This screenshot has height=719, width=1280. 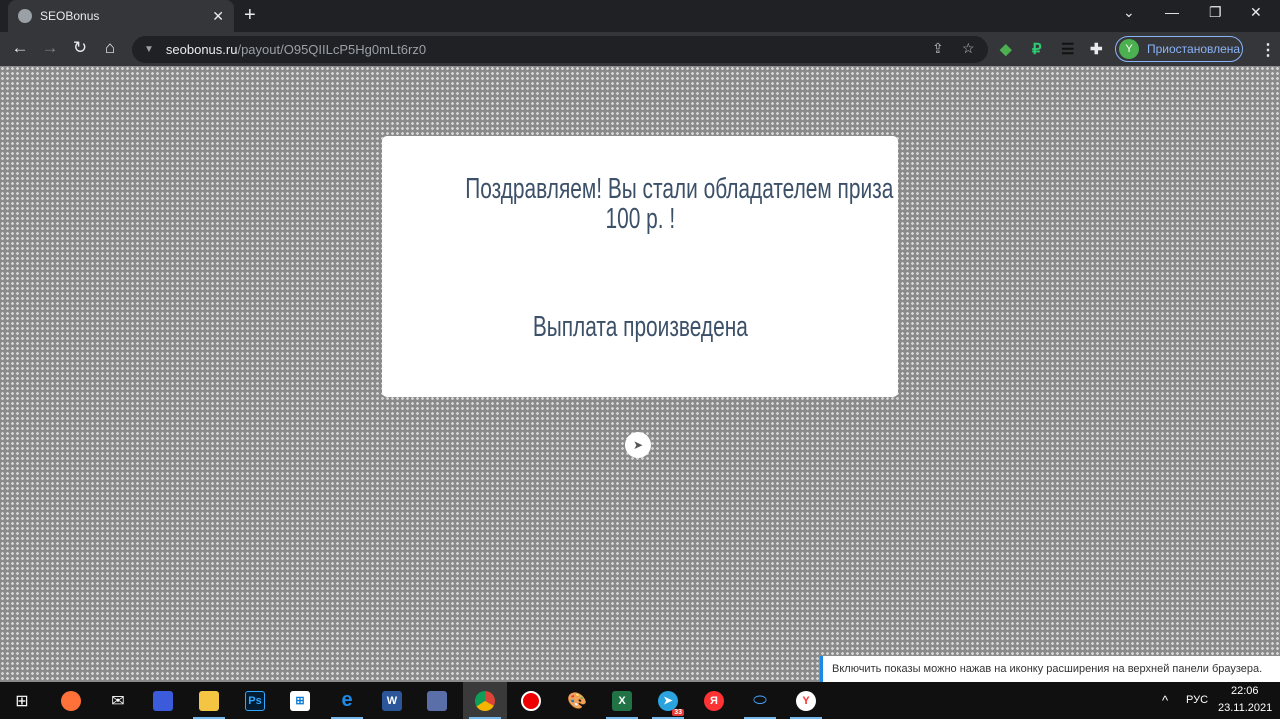 I want to click on yandex-icon: Я, so click(x=714, y=700).